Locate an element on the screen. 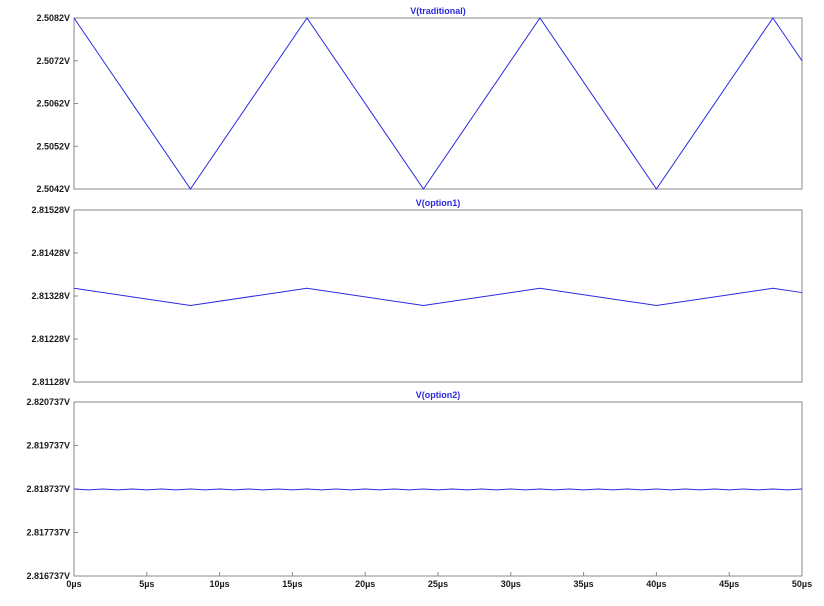 This screenshot has height=606, width=824. panel-title: V(option1) is located at coordinates (438, 203).